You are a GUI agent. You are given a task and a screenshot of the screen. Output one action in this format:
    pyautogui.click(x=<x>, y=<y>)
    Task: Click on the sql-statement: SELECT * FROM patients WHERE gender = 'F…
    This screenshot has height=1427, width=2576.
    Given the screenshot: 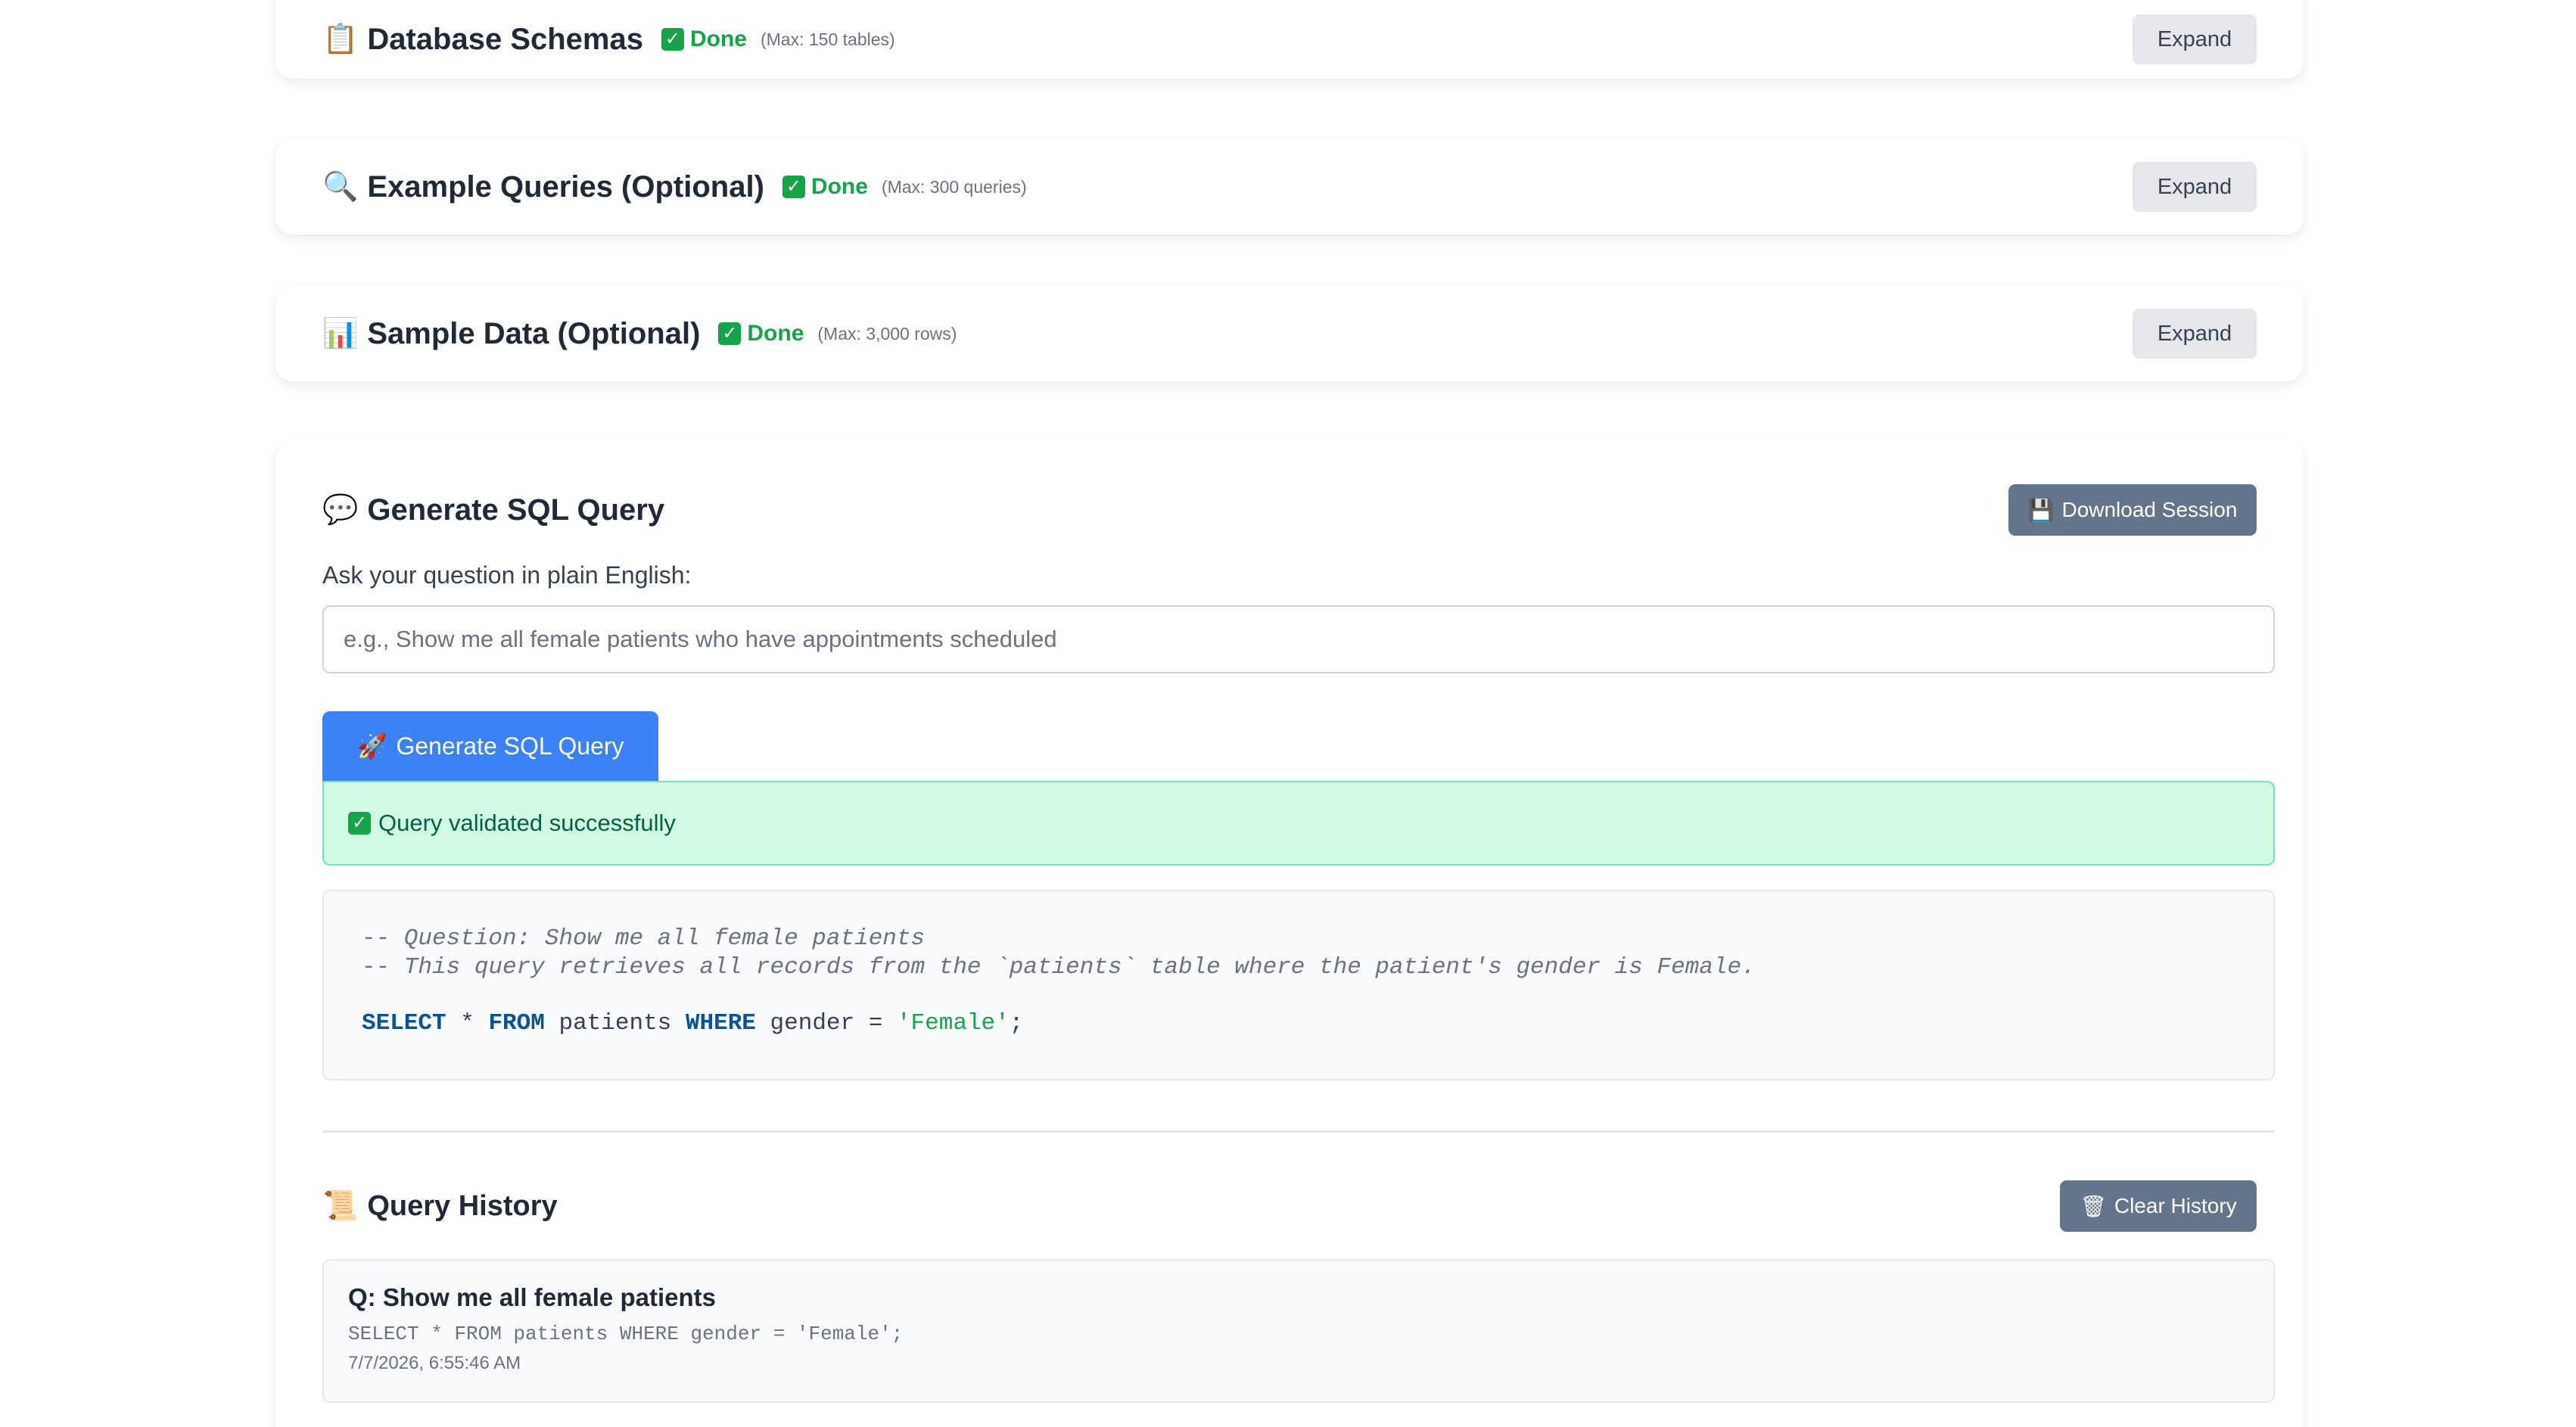 What is the action you would take?
    pyautogui.click(x=1298, y=1023)
    